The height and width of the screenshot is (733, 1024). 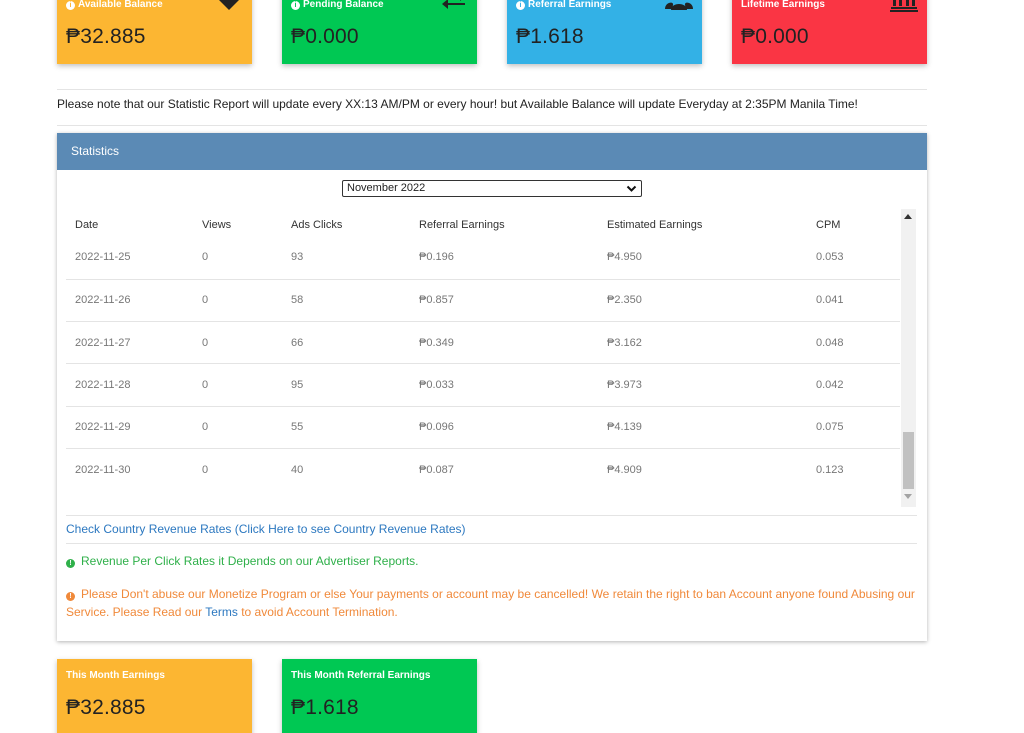 I want to click on abuse-warning-text-end: to avoid Account Termination., so click(x=317, y=612).